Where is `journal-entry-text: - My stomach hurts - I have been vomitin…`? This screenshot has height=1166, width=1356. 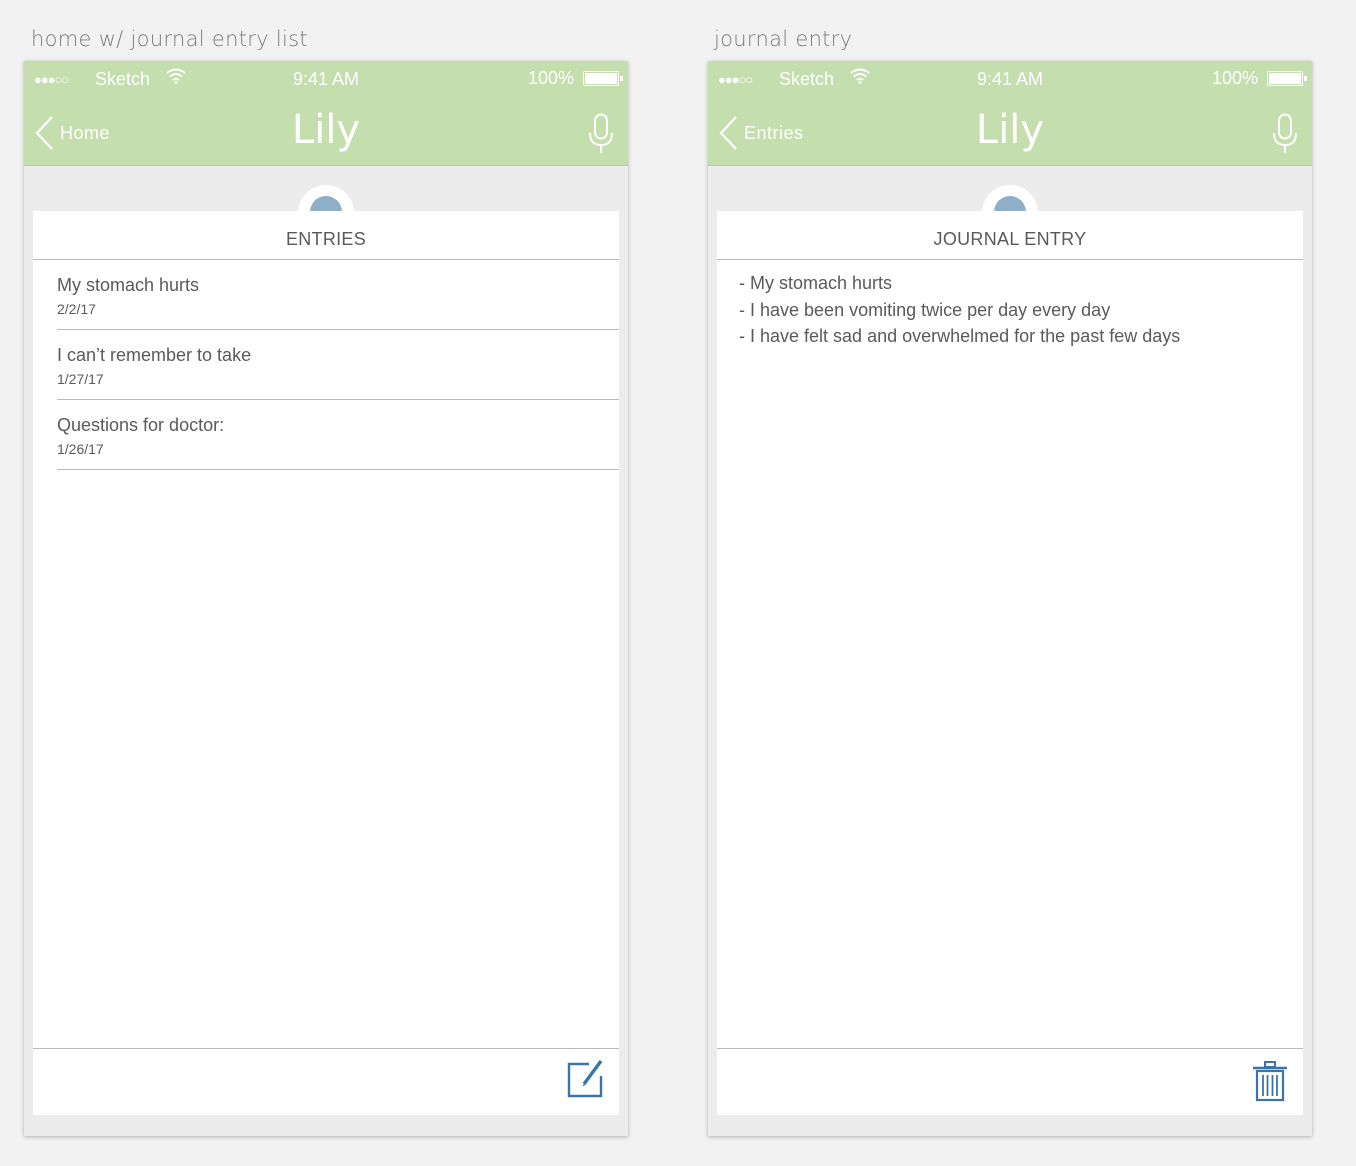
journal-entry-text: - My stomach hurts - I have been vomitin… is located at coordinates (1010, 313).